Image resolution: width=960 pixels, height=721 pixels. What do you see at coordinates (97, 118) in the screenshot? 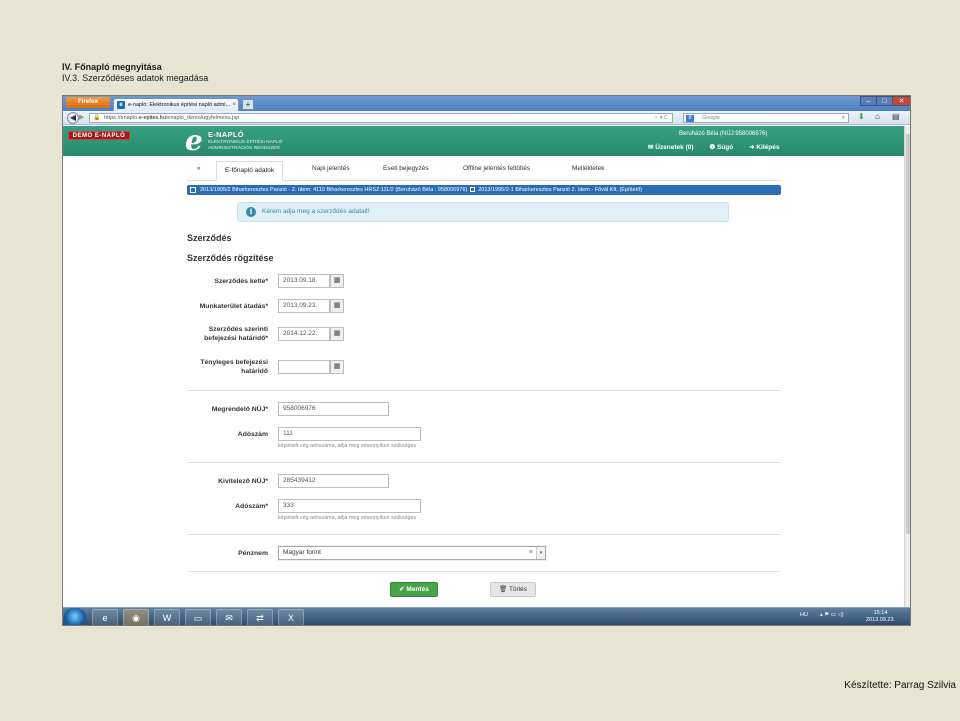
I see `lock-icon: 🔒` at bounding box center [97, 118].